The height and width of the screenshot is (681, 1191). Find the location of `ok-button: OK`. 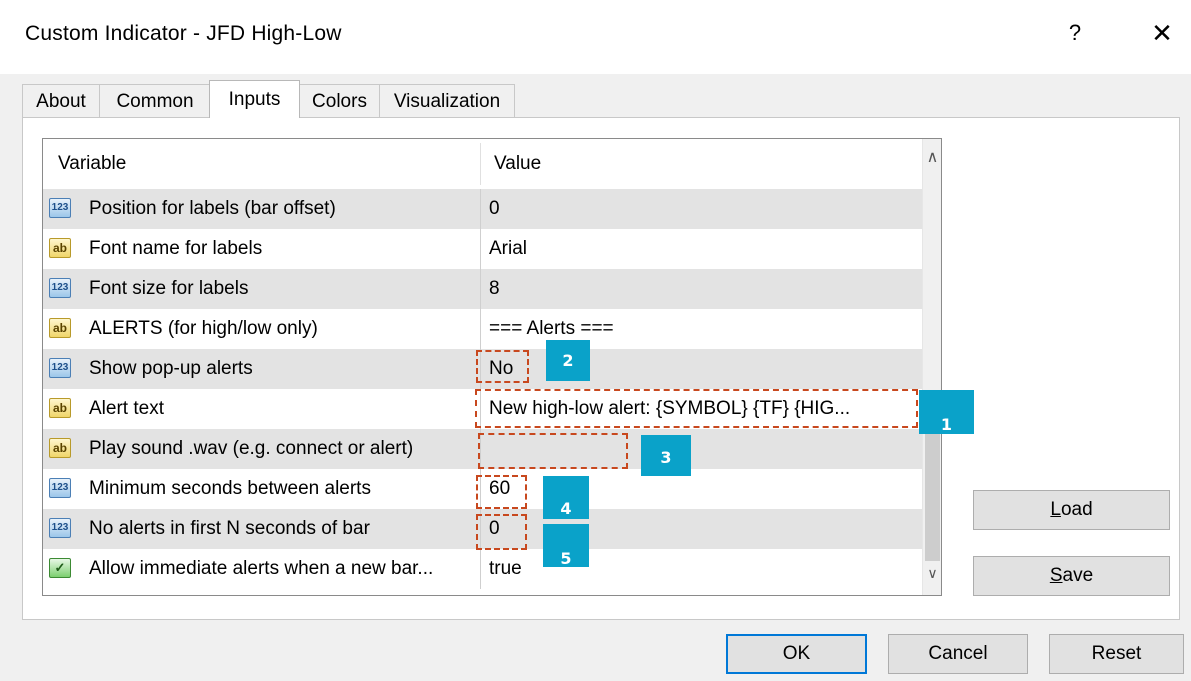

ok-button: OK is located at coordinates (796, 654).